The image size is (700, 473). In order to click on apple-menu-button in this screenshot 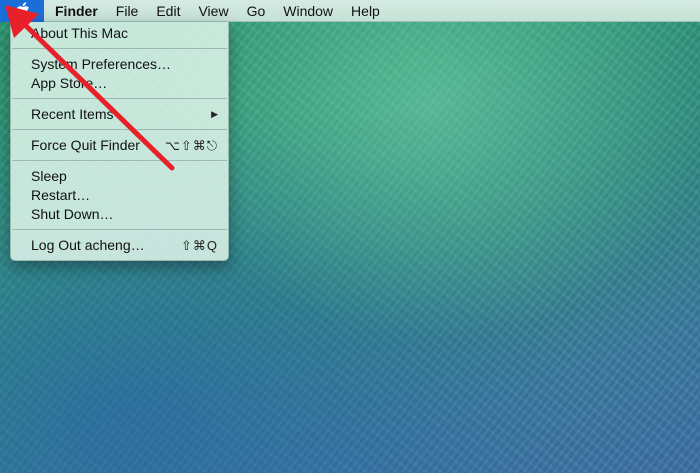, I will do `click(22, 11)`.